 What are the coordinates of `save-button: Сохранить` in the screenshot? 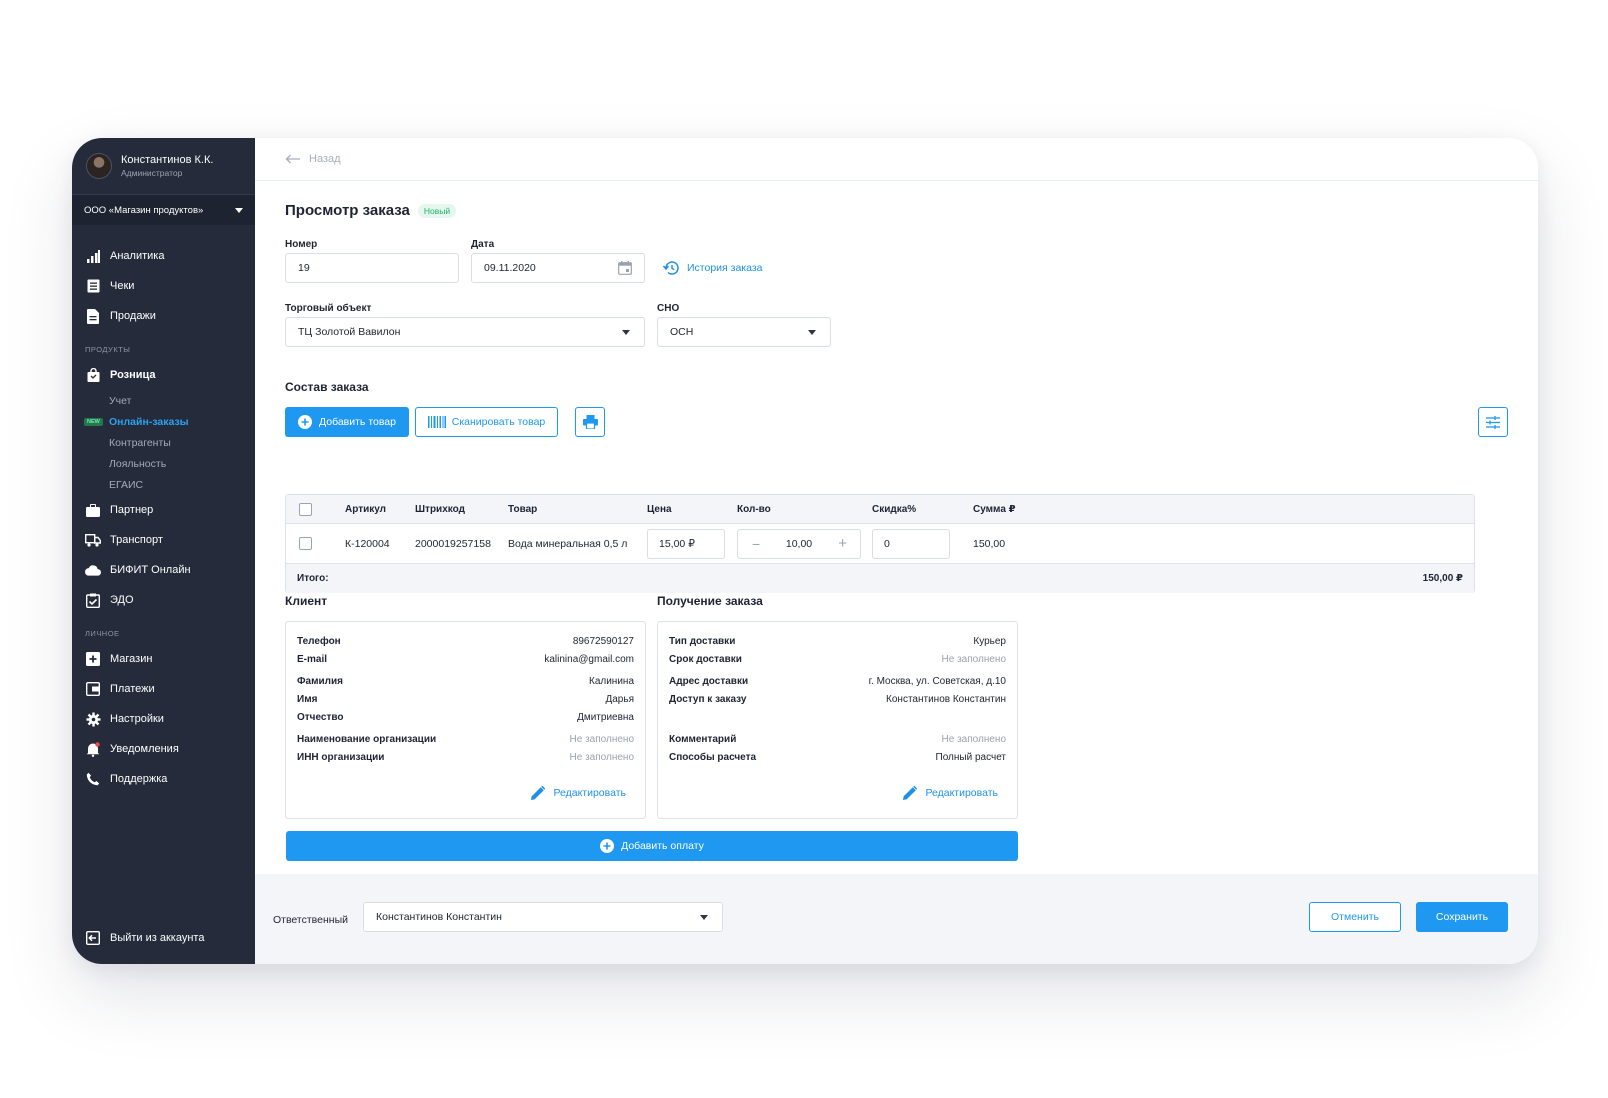 It's located at (1462, 917).